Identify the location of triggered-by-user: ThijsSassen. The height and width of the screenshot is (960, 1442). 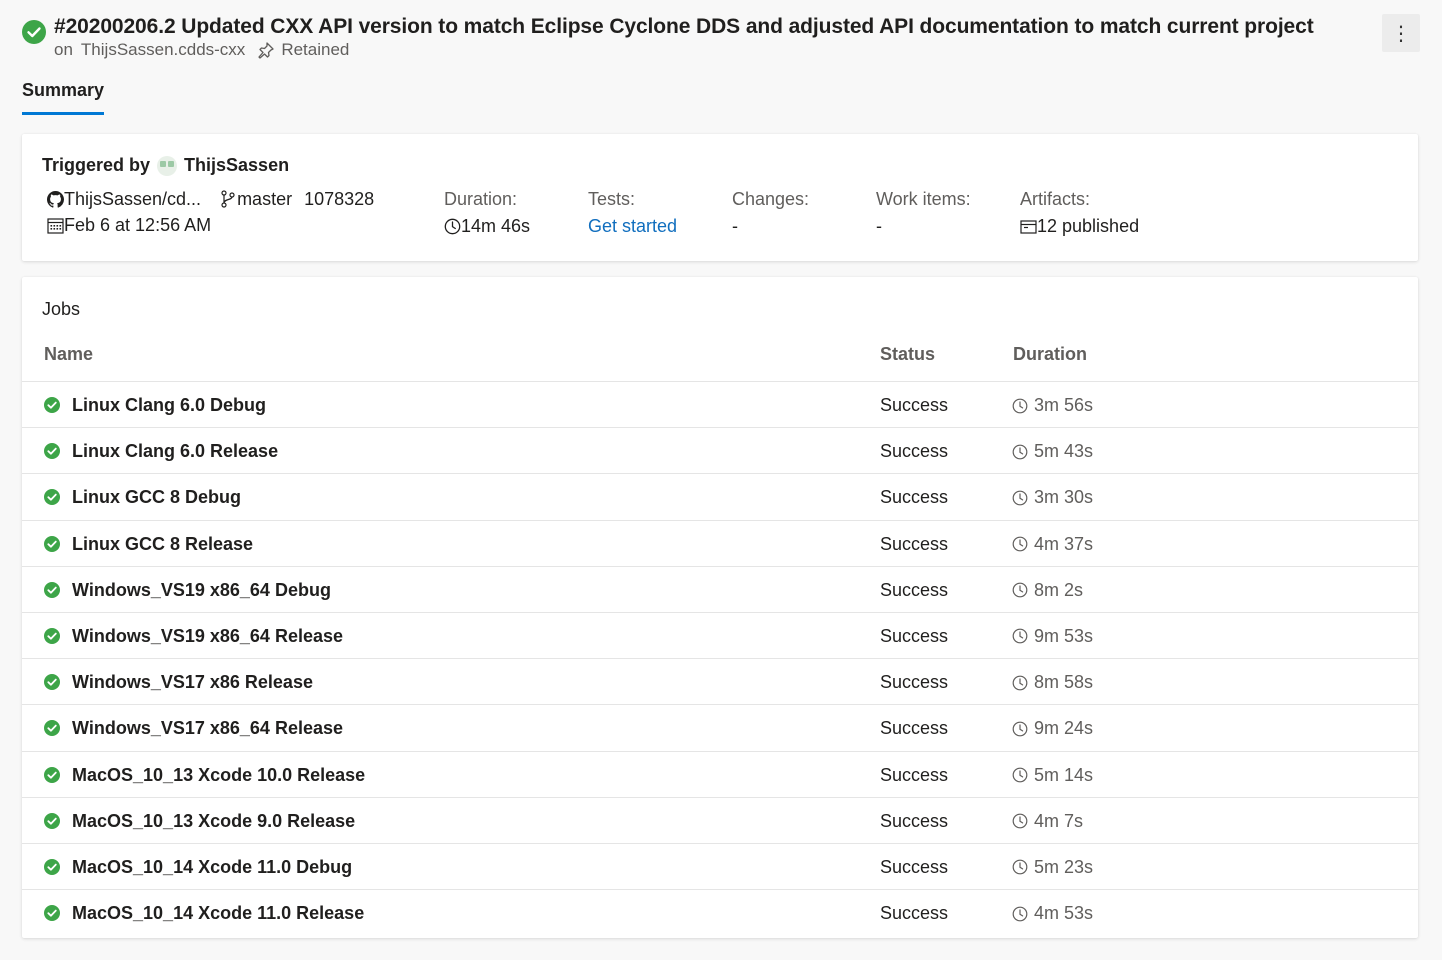
(236, 165).